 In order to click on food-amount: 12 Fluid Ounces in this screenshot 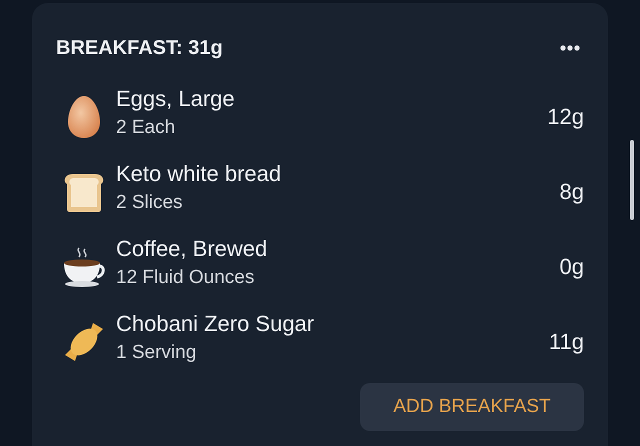, I will do `click(186, 278)`.